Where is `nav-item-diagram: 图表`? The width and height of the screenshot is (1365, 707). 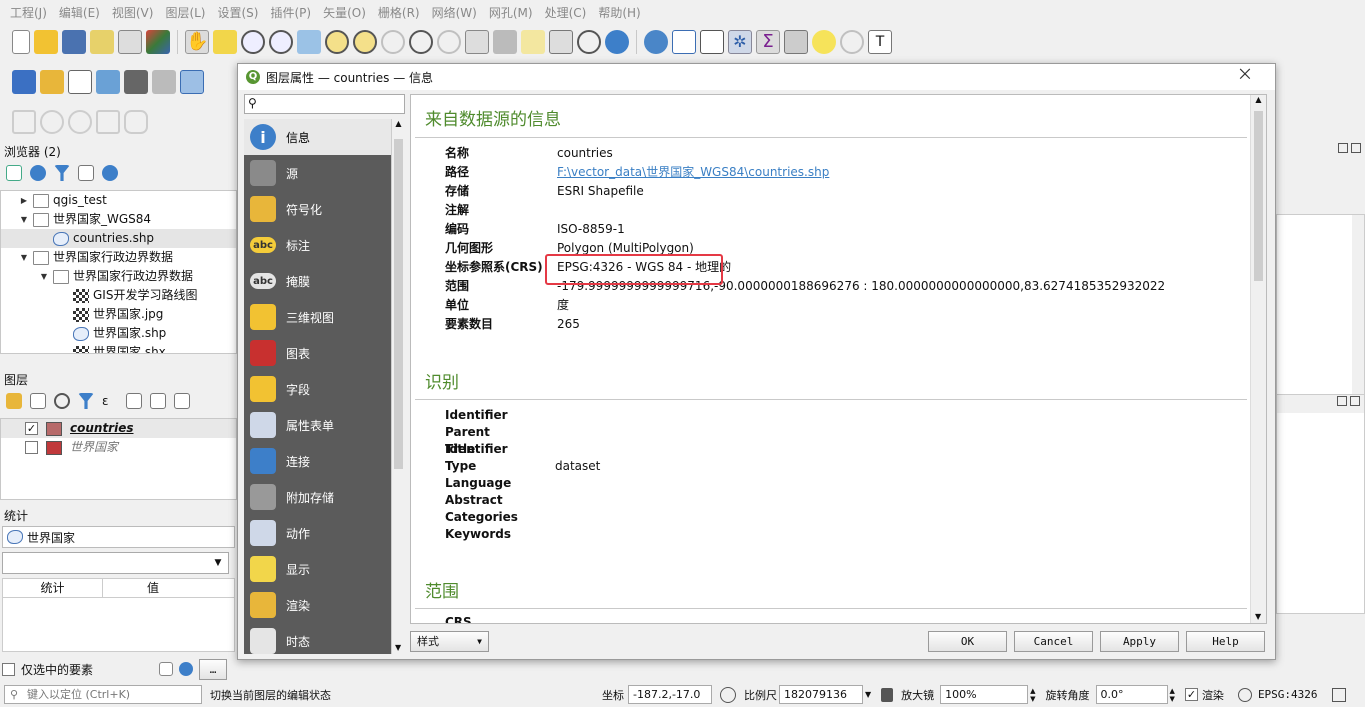
nav-item-diagram: 图表 is located at coordinates (317, 353).